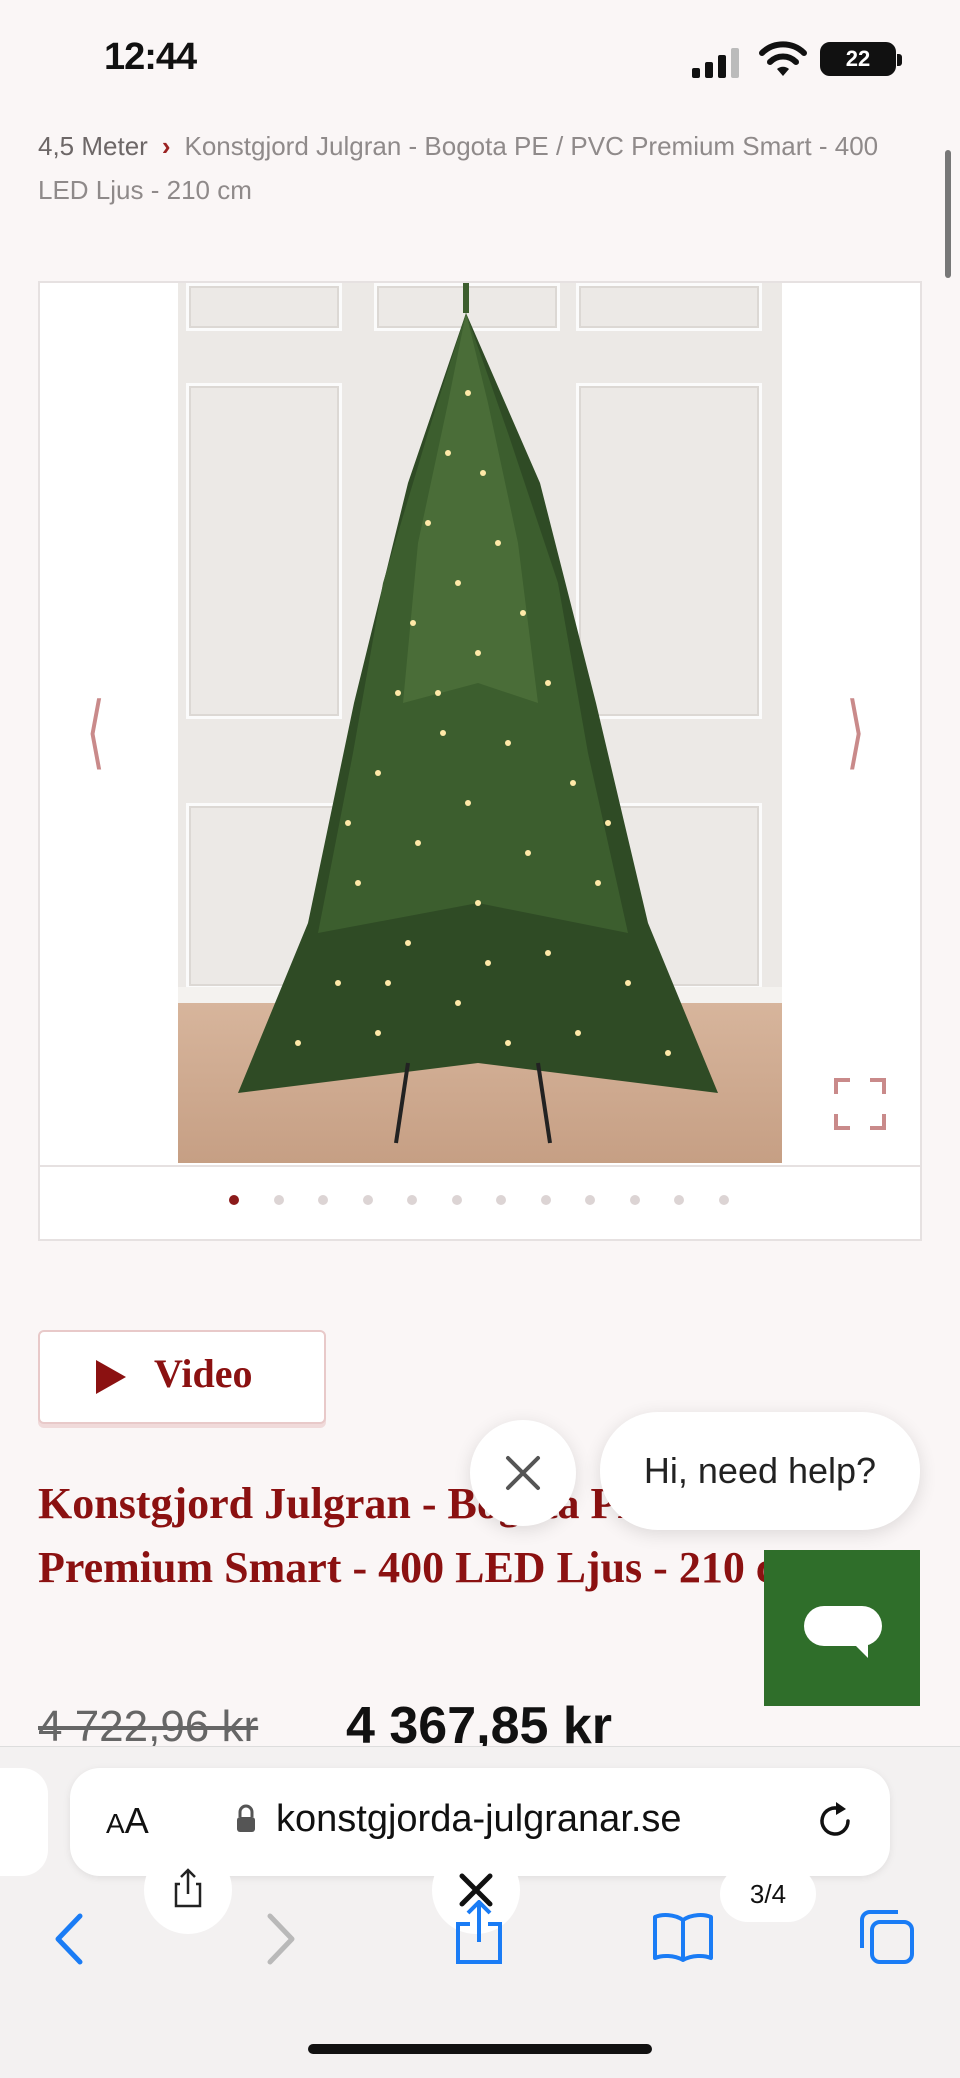 The image size is (960, 2078). Describe the element at coordinates (948, 214) in the screenshot. I see `scroll-indicator` at that location.